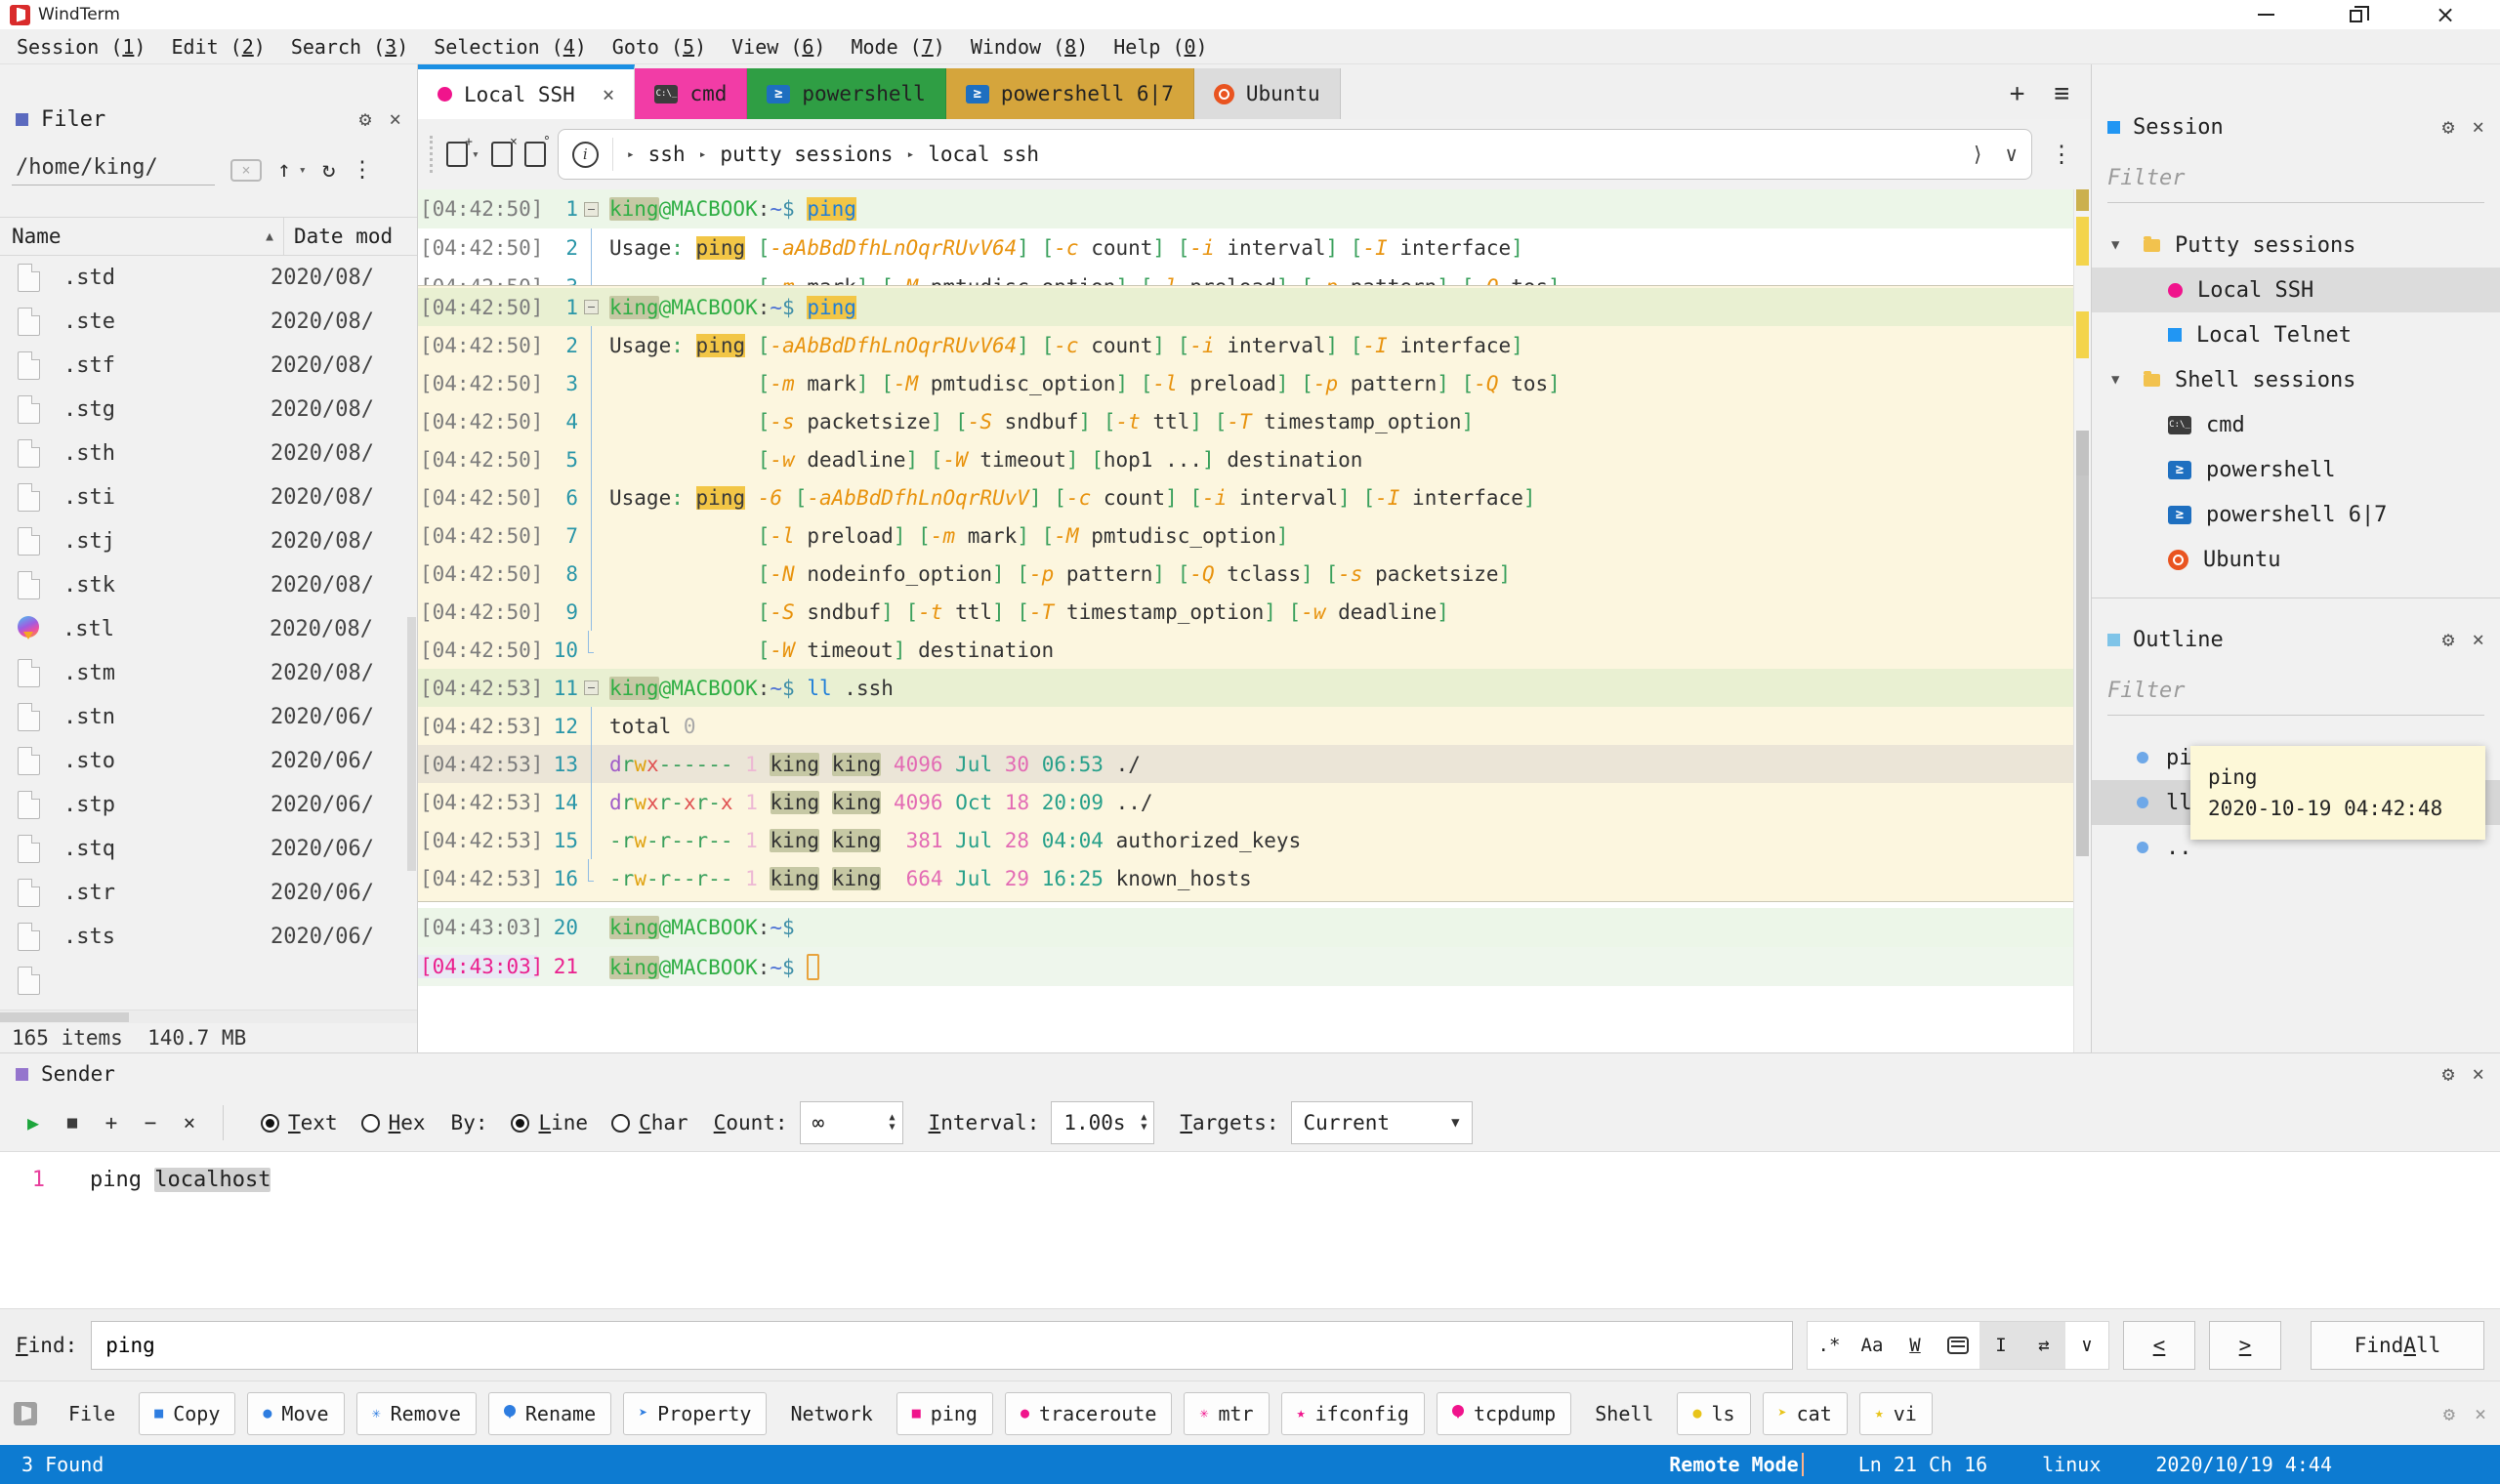 This screenshot has width=2500, height=1484. Describe the element at coordinates (1958, 1345) in the screenshot. I see `selection-lines-icon` at that location.